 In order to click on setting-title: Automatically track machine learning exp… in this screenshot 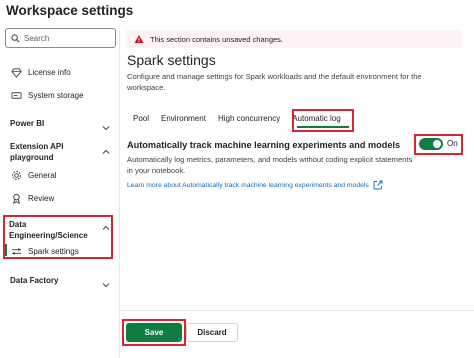, I will do `click(264, 145)`.